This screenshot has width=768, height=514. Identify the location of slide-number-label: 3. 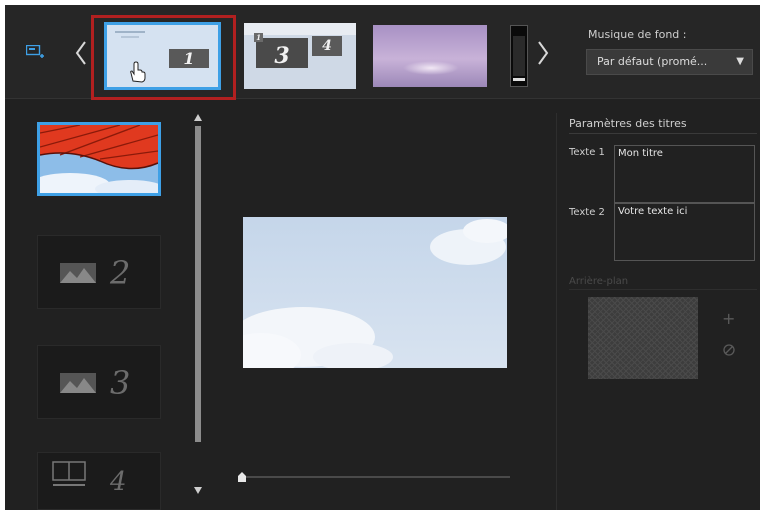
(120, 383).